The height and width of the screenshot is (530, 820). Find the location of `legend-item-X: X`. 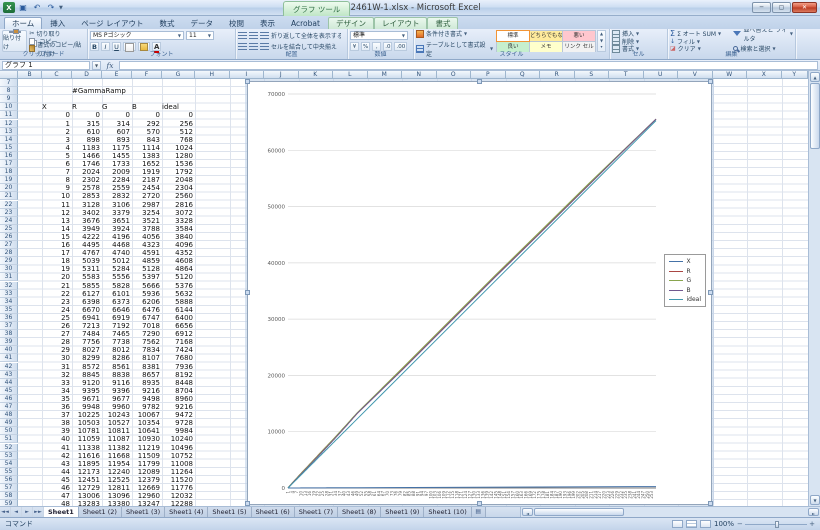

legend-item-X: X is located at coordinates (685, 261).